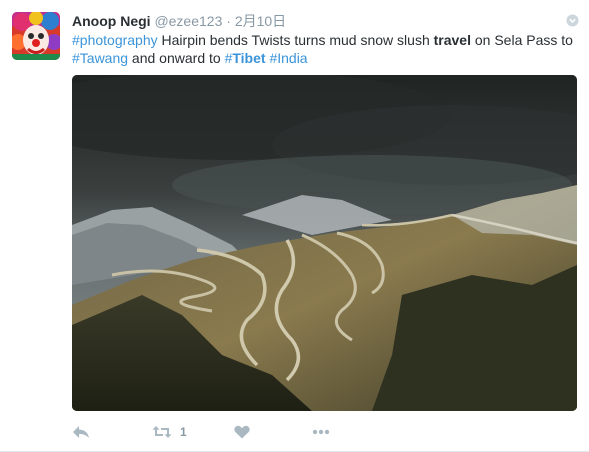 The image size is (589, 452). Describe the element at coordinates (100, 58) in the screenshot. I see `hashtag-tawang: #Tawang` at that location.